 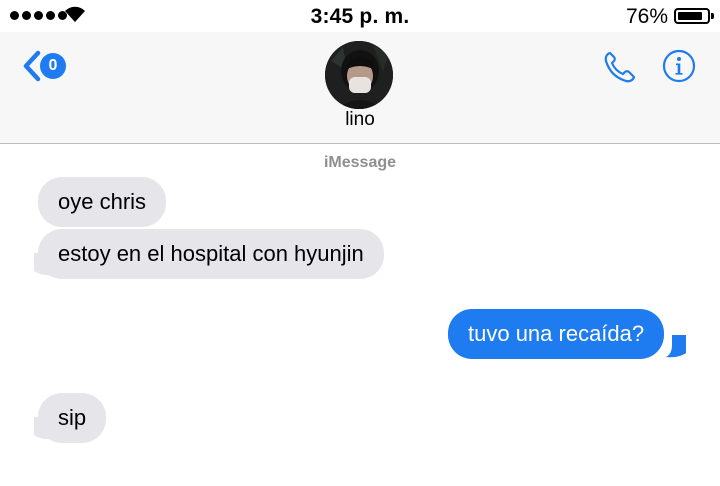 I want to click on info-icon, so click(x=679, y=66).